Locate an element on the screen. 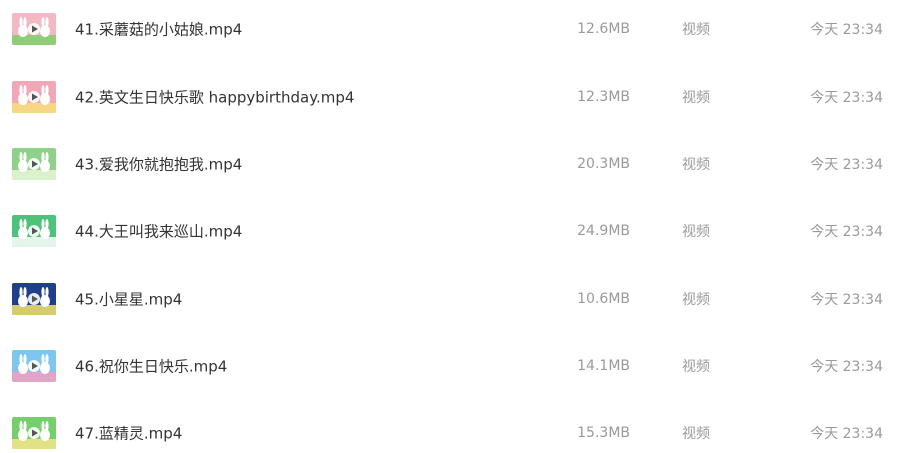  file-row: 41.采蘑菇的小姑娘.mp4 12.6MB 视频 今天 23:34 is located at coordinates (450, 31).